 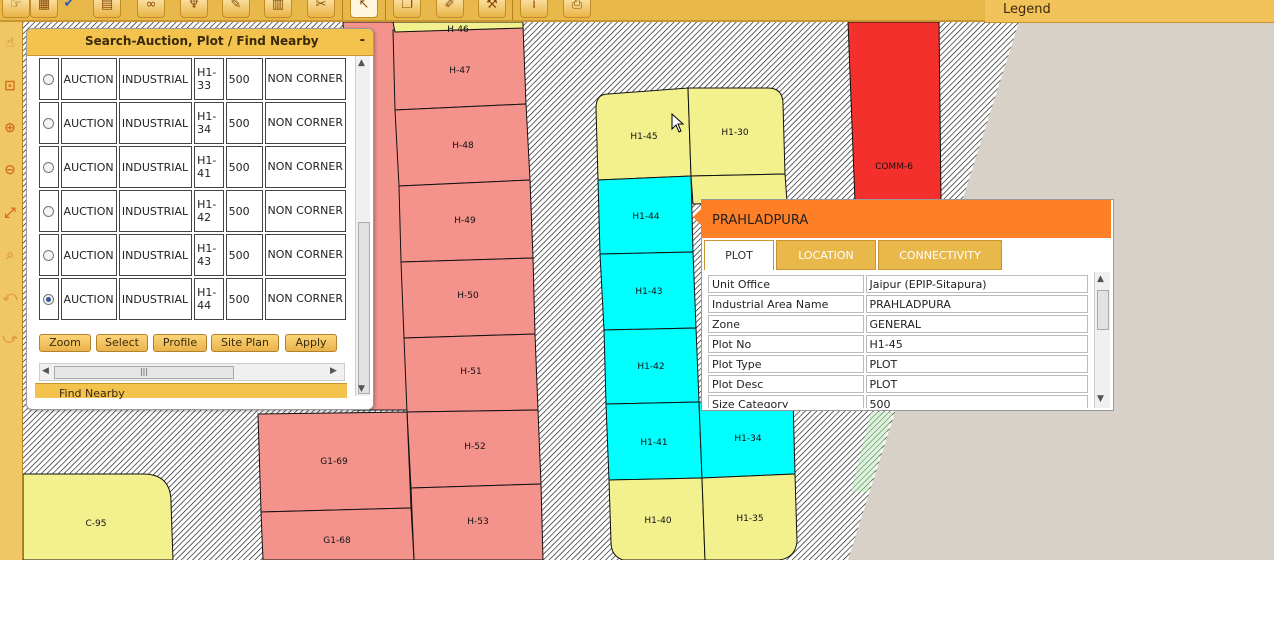 I want to click on settings-icon: ⚒, so click(x=492, y=9).